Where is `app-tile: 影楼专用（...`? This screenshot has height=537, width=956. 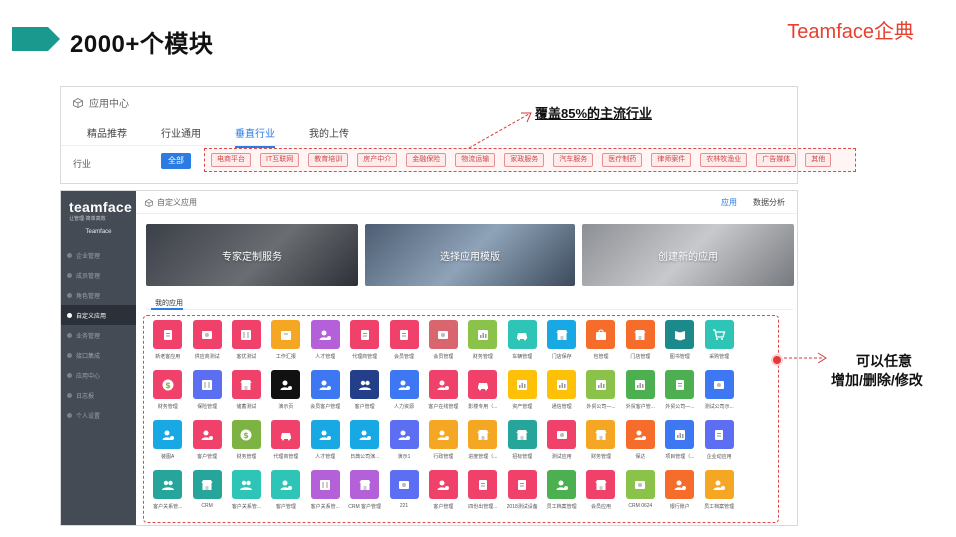
app-tile: 影楼专用（... is located at coordinates (482, 395).